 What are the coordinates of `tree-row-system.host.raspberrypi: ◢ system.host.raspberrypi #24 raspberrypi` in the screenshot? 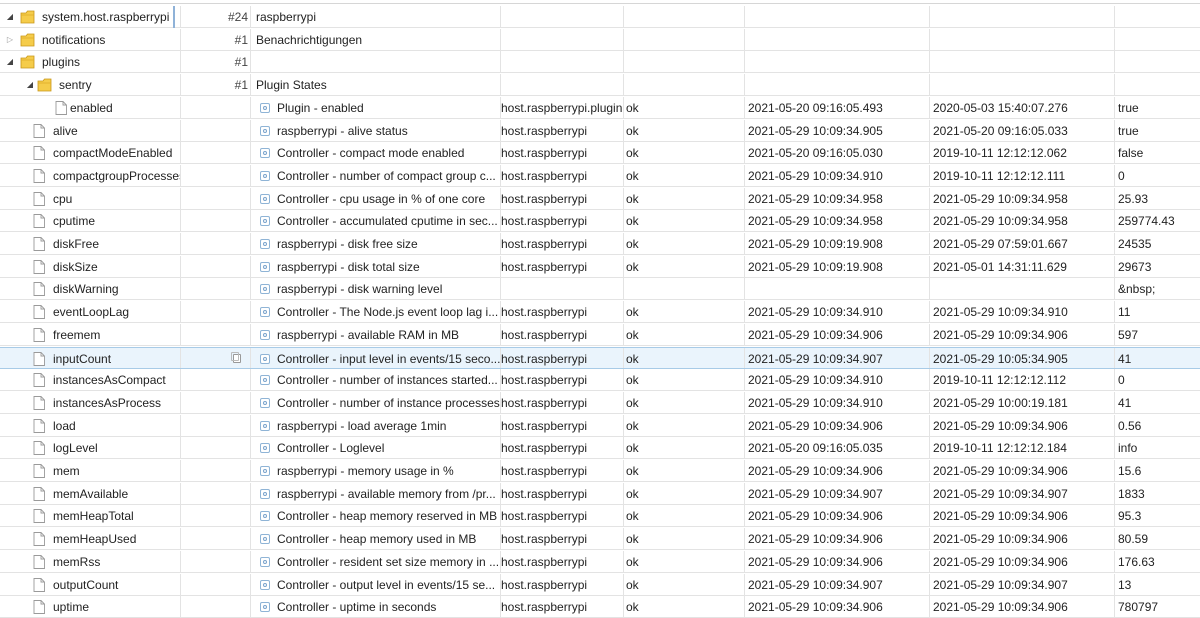 It's located at (600, 17).